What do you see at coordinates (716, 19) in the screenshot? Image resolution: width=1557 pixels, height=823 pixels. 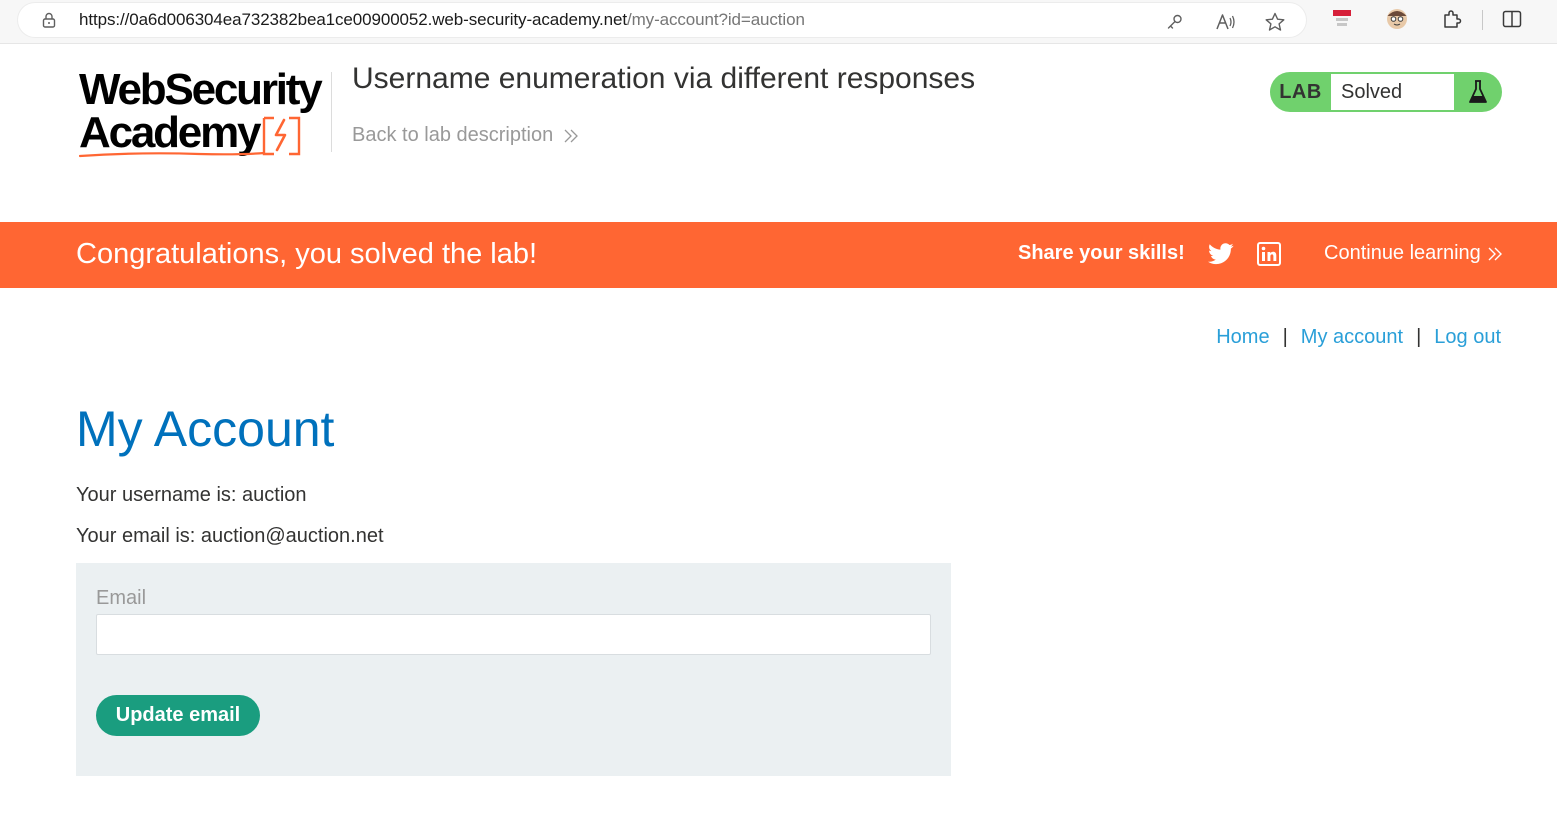 I see `url-path: /my-account?id=auction` at bounding box center [716, 19].